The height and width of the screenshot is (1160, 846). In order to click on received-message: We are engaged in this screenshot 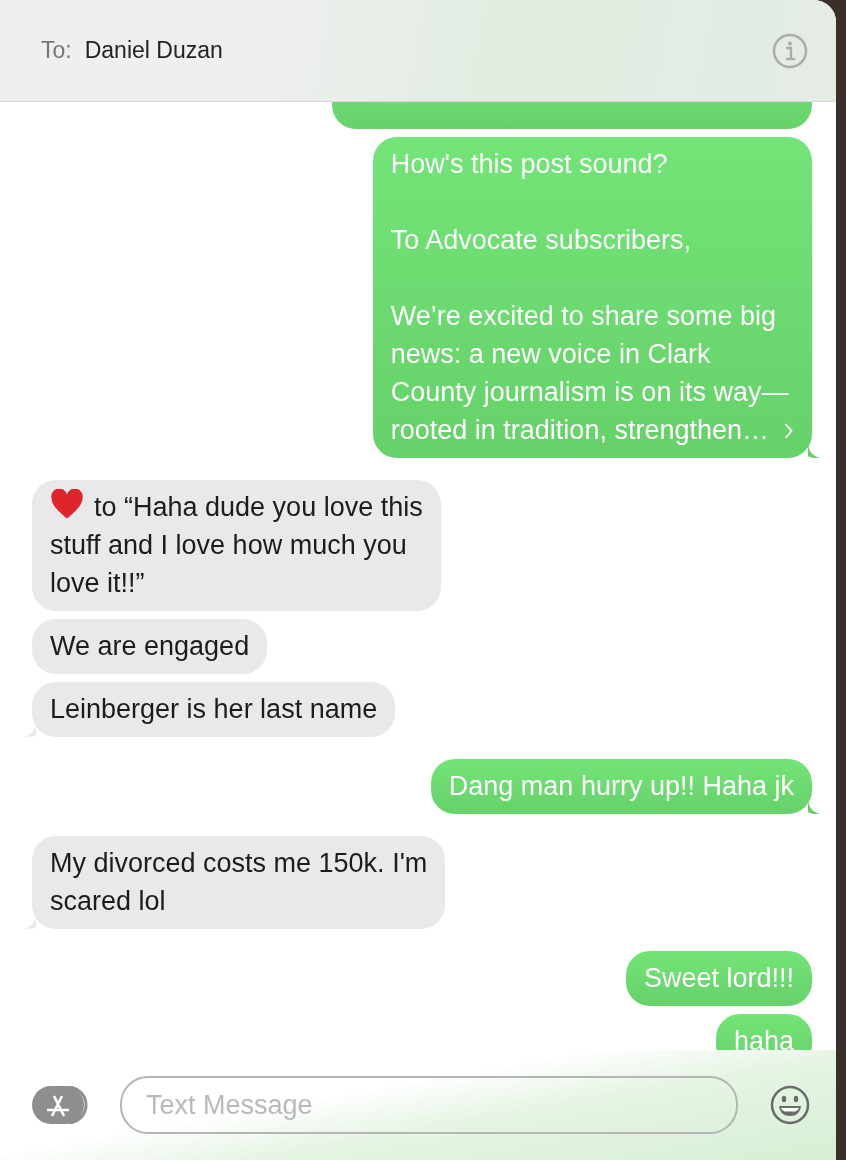, I will do `click(150, 646)`.